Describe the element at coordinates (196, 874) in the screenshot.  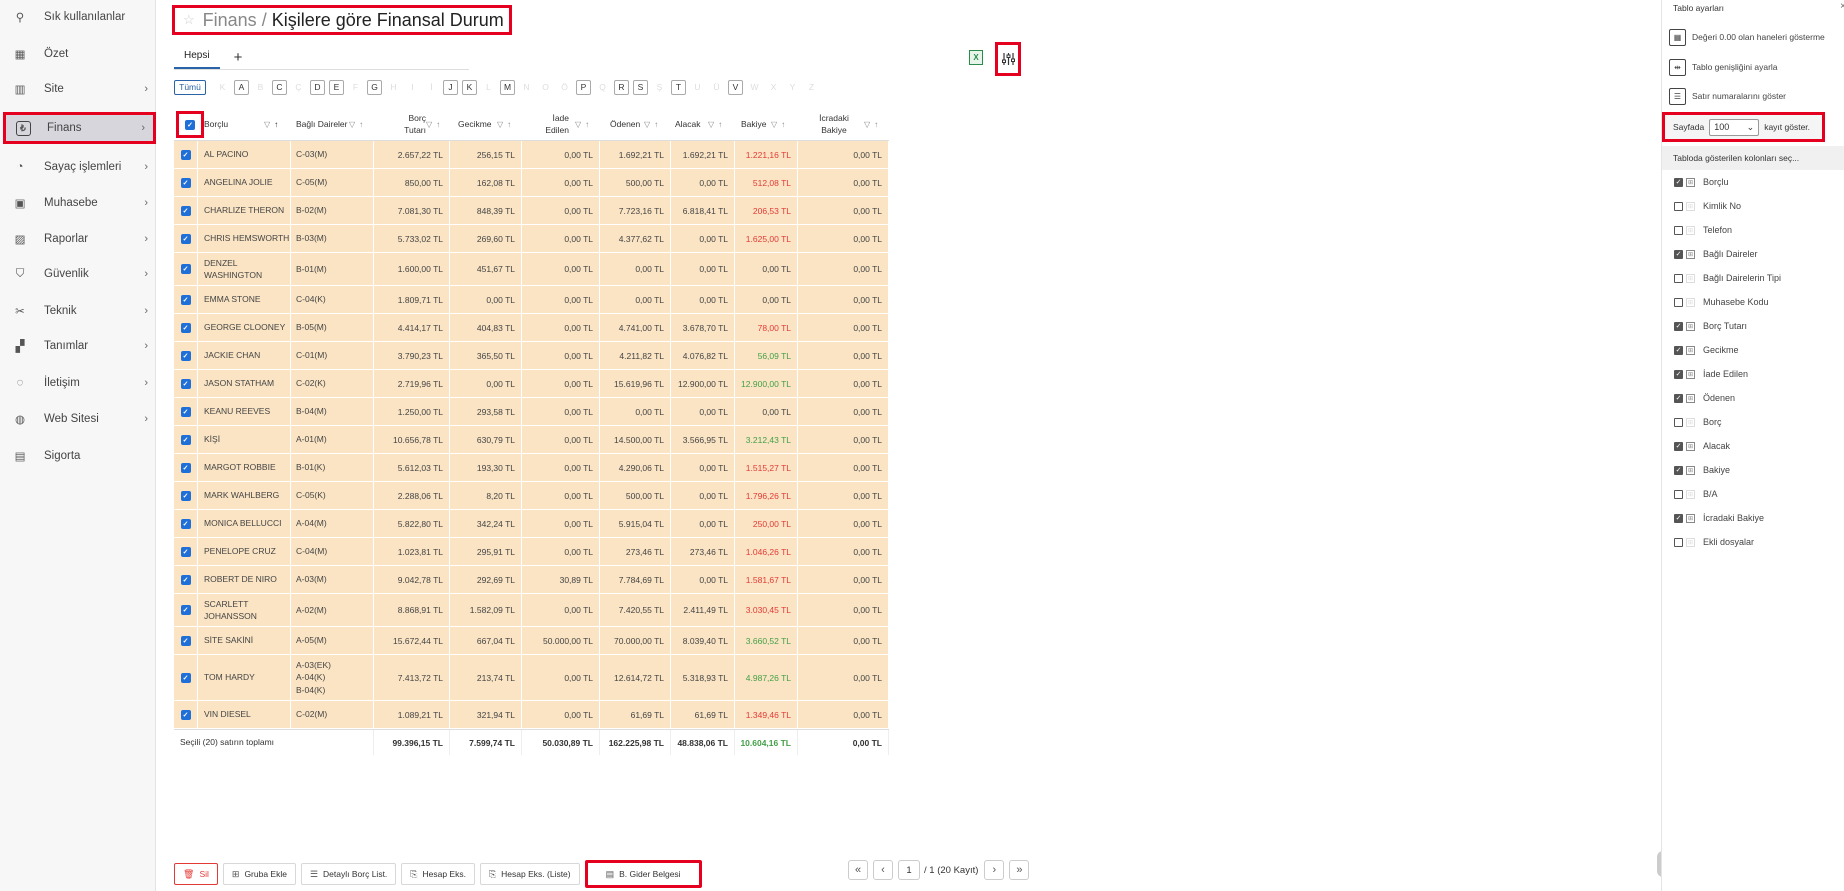
I see `delete-button: 🗑 Sil` at that location.